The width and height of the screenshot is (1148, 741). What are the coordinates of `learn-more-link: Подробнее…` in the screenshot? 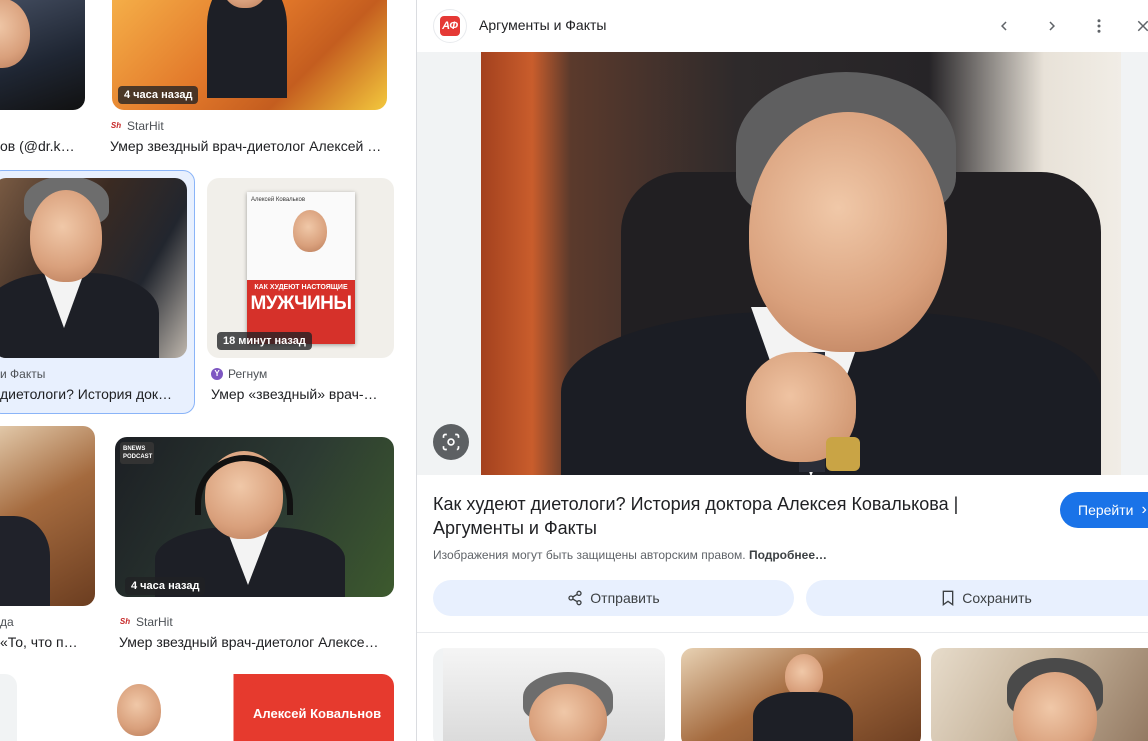 It's located at (788, 555).